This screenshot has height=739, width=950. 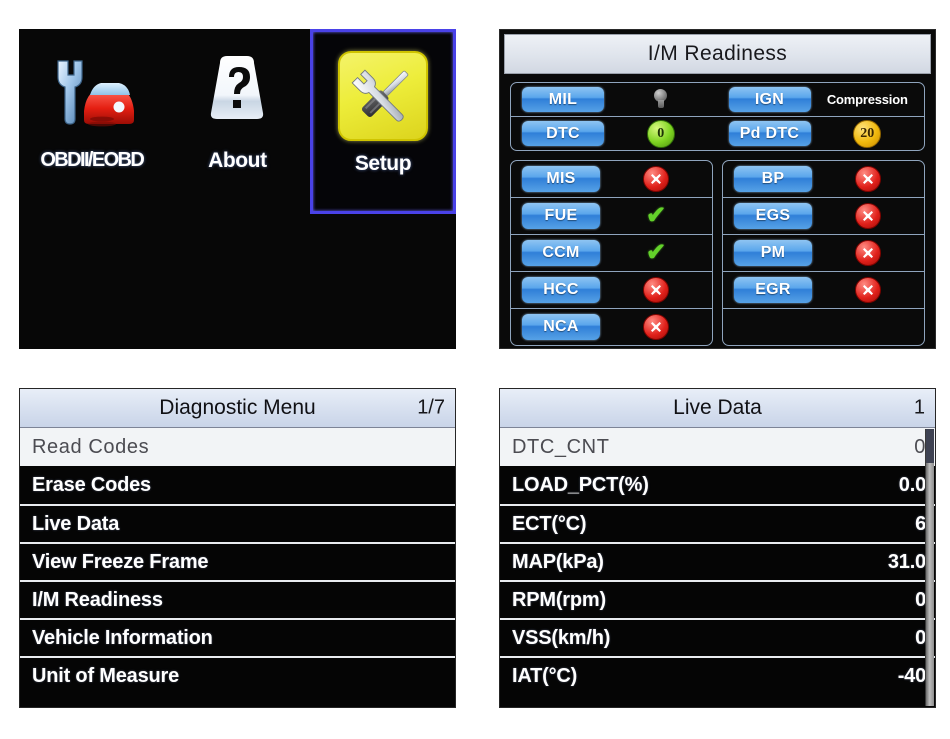 I want to click on diagnostic-menu-item: Unit of Measure, so click(x=237, y=675).